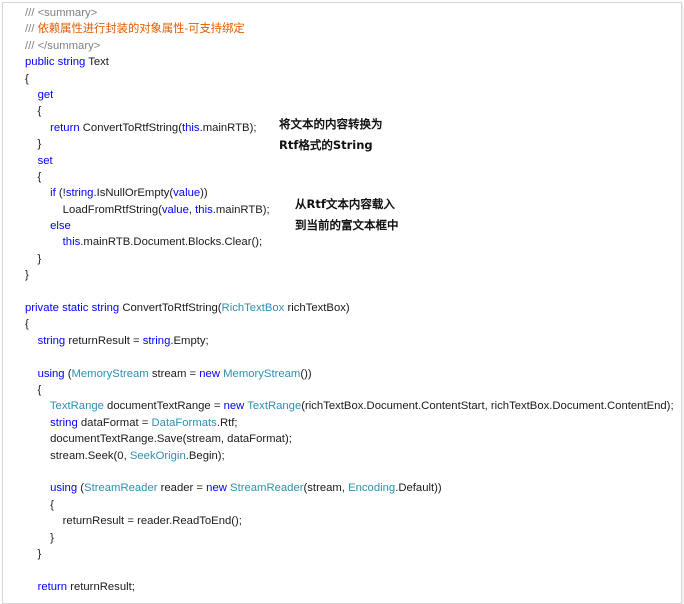 This screenshot has width=684, height=604. Describe the element at coordinates (349, 242) in the screenshot. I see `code-line: this.mainRTB.Document.Blocks.Clear();` at that location.